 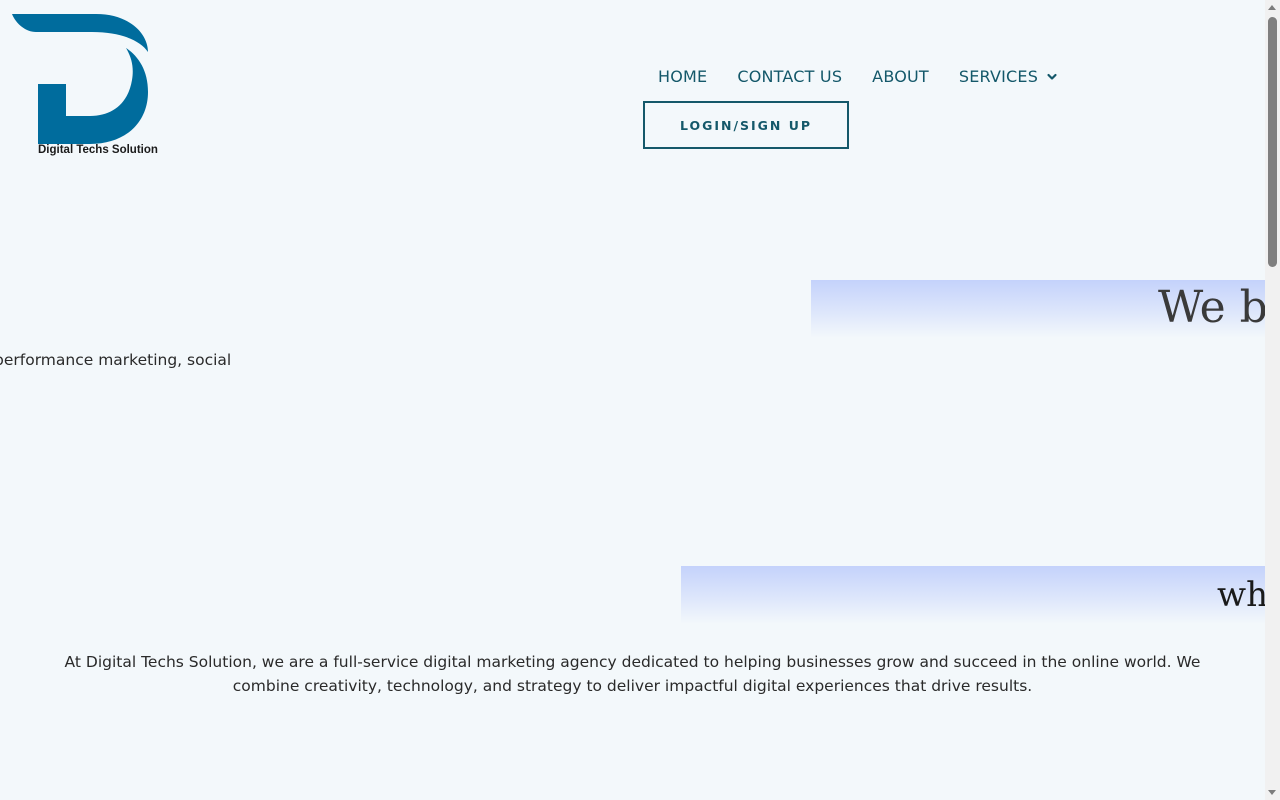 What do you see at coordinates (1052, 77) in the screenshot?
I see `chevron-down-icon` at bounding box center [1052, 77].